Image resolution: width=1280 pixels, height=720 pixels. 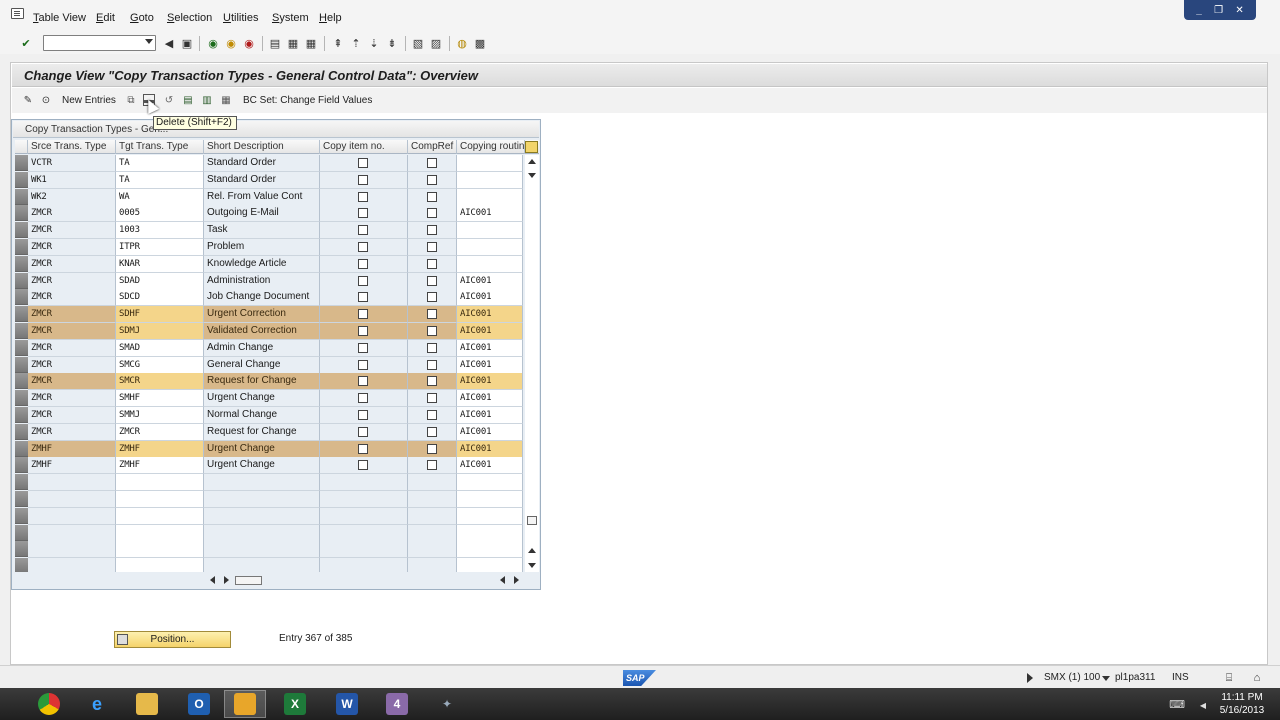 What do you see at coordinates (262, 331) in the screenshot?
I see `cell-desc: Validated Correction` at bounding box center [262, 331].